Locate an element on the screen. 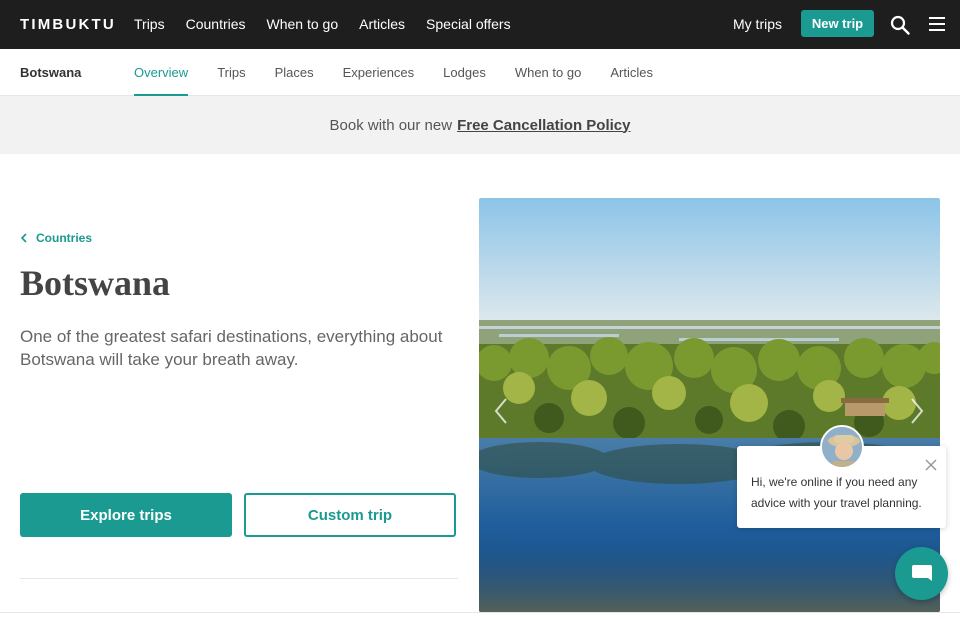  search-icon is located at coordinates (900, 25).